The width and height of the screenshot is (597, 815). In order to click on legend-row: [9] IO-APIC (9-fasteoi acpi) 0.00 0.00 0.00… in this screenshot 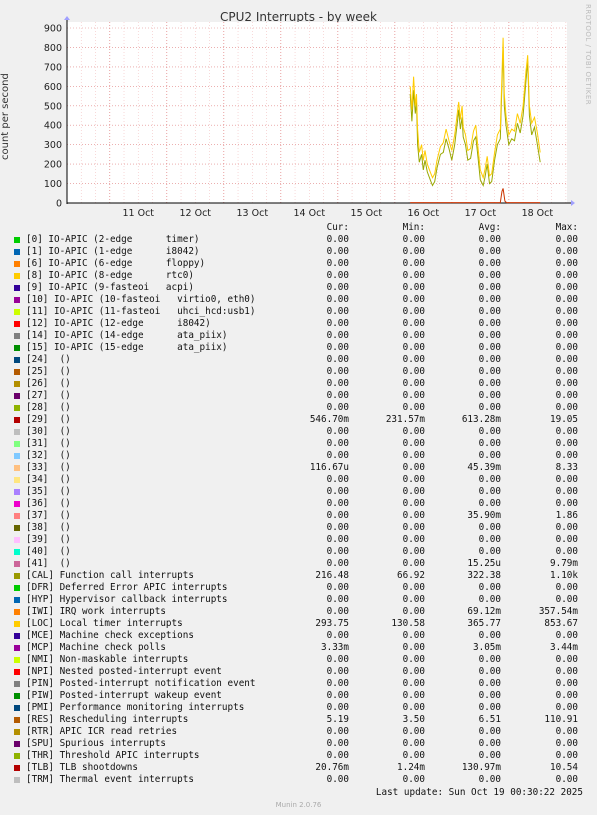, I will do `click(298, 288)`.